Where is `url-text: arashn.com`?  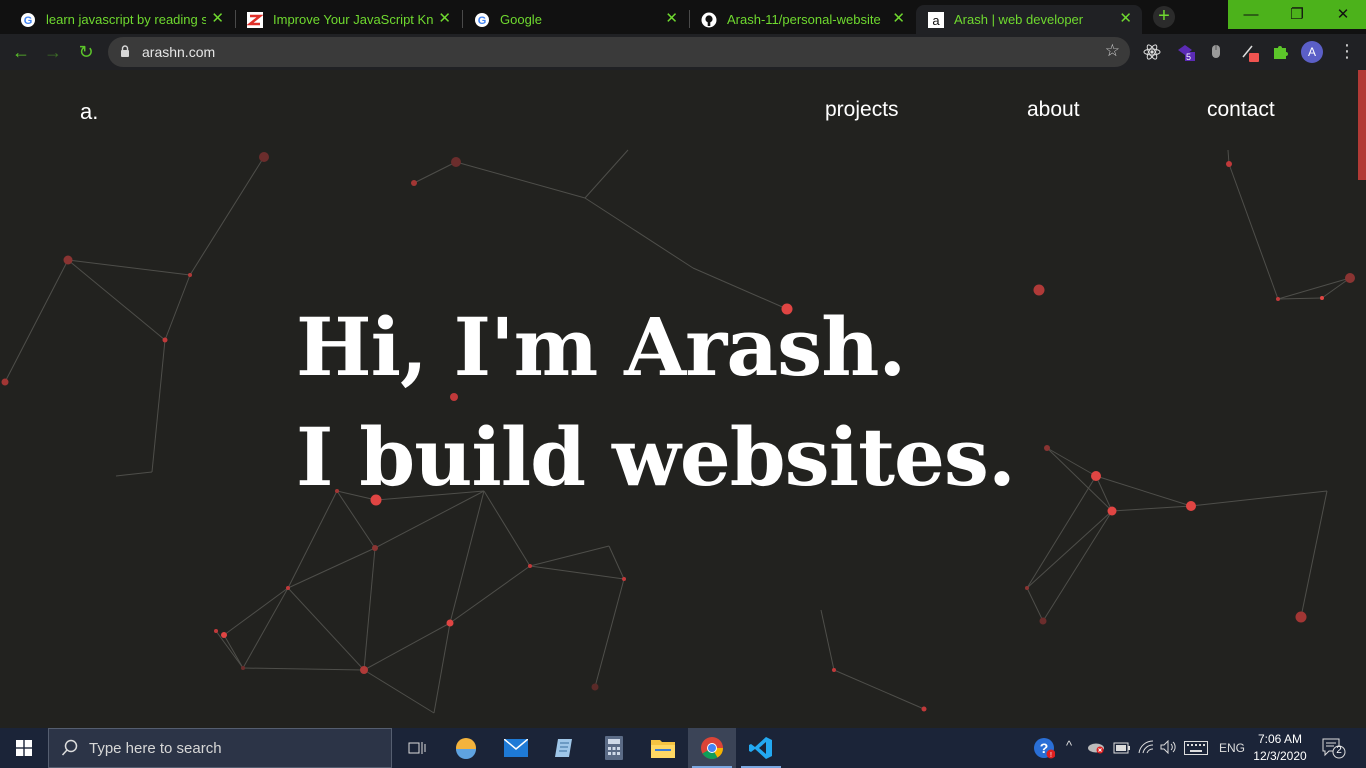
url-text: arashn.com is located at coordinates (178, 52).